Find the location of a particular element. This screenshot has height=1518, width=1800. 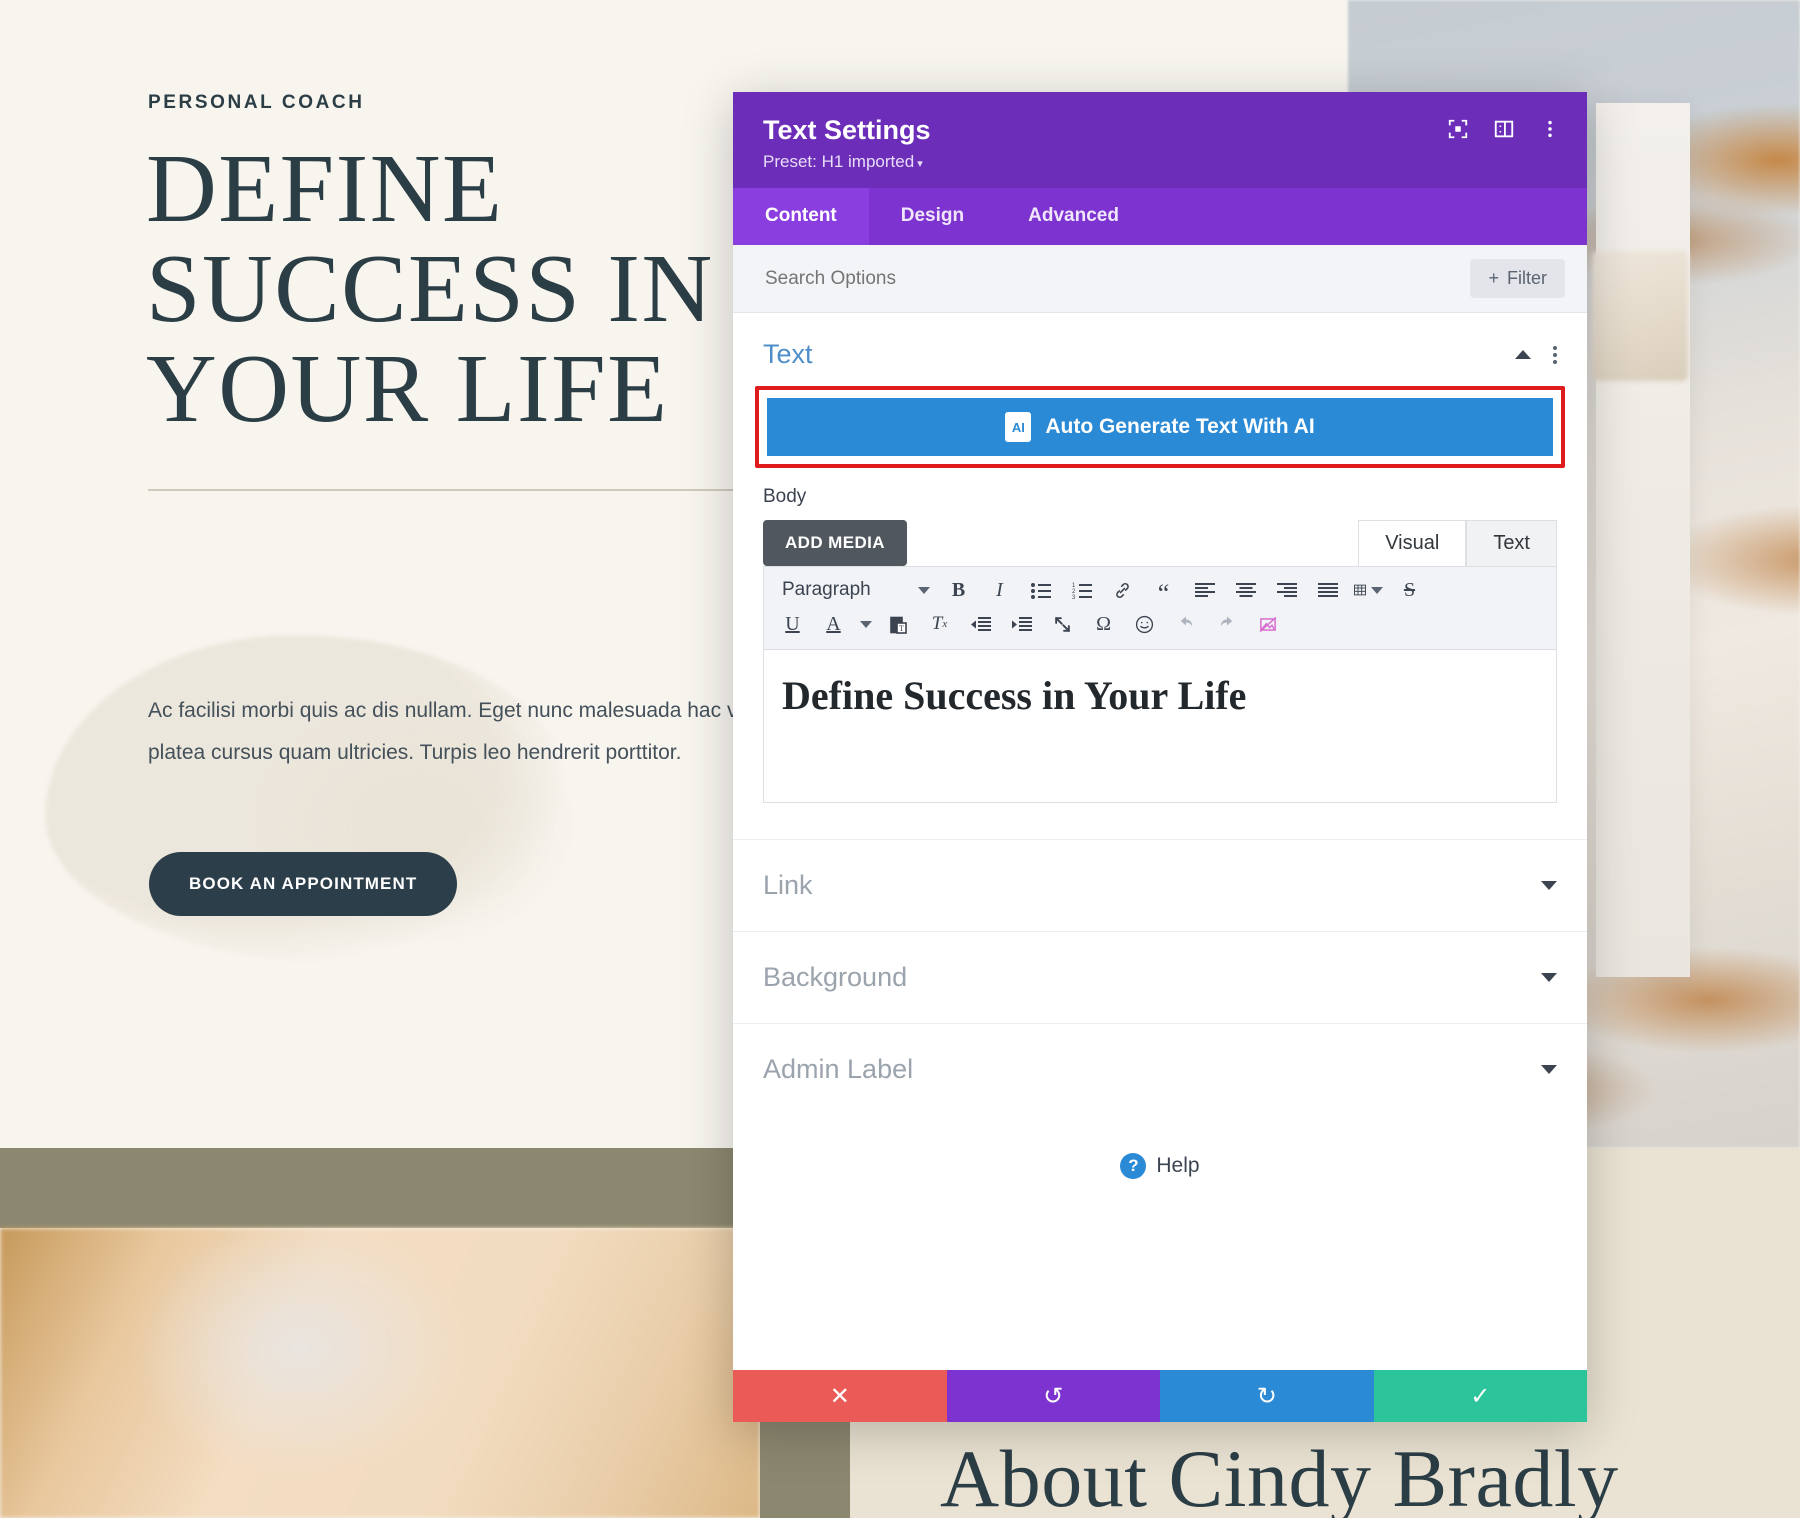

filter-button: + Filter is located at coordinates (1517, 279).